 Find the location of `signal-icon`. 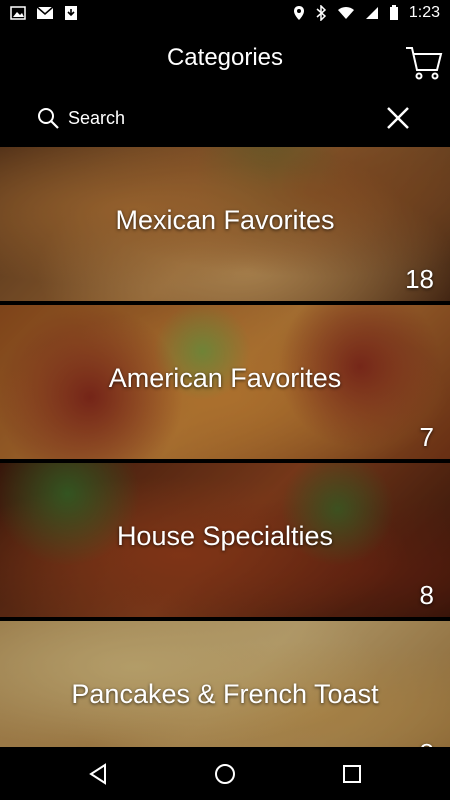

signal-icon is located at coordinates (372, 13).